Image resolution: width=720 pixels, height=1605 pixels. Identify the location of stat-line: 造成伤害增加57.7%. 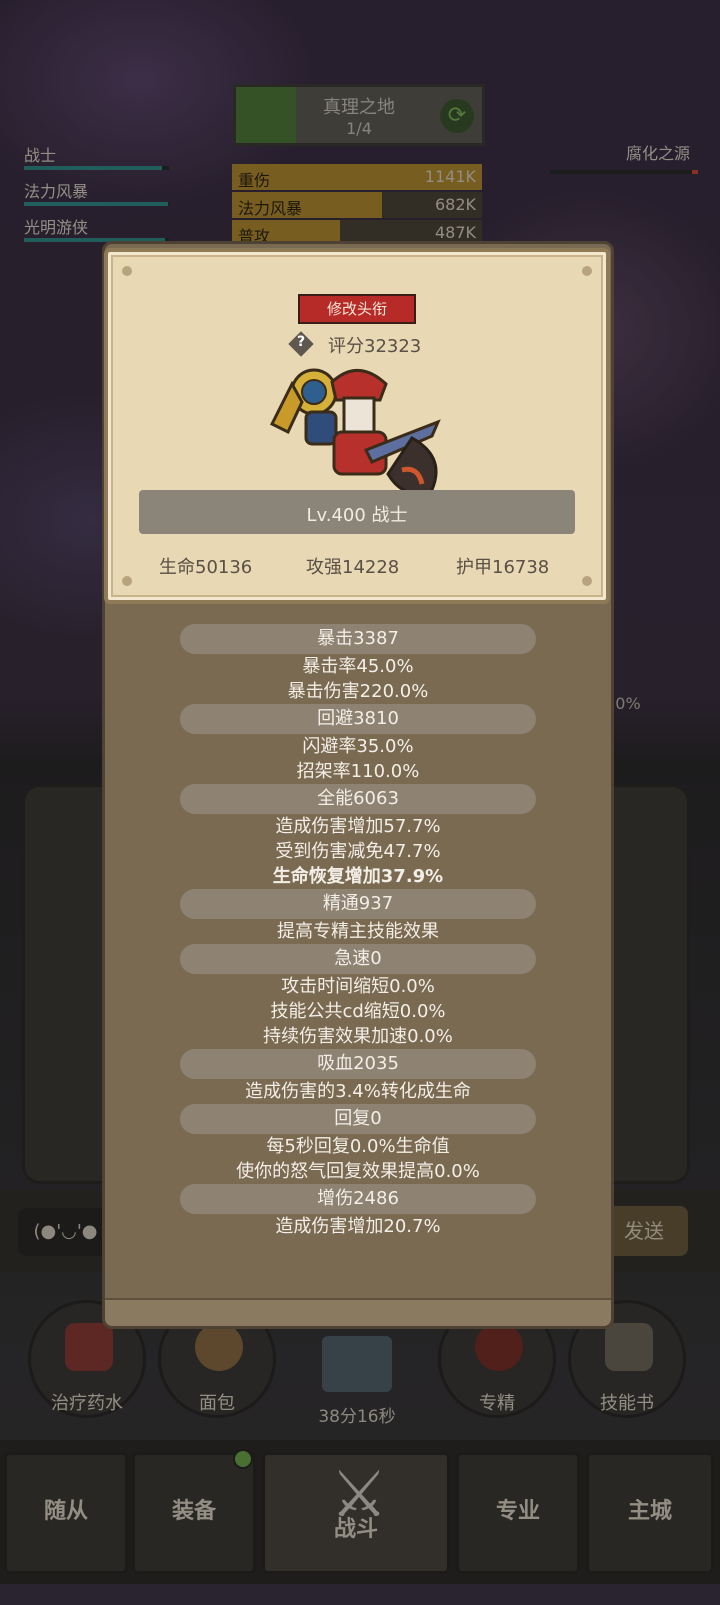
(358, 826).